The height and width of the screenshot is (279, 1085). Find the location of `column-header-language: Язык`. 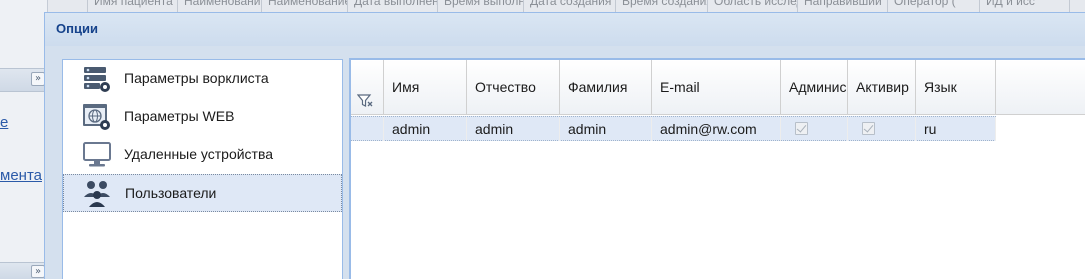

column-header-language: Язык is located at coordinates (956, 87).